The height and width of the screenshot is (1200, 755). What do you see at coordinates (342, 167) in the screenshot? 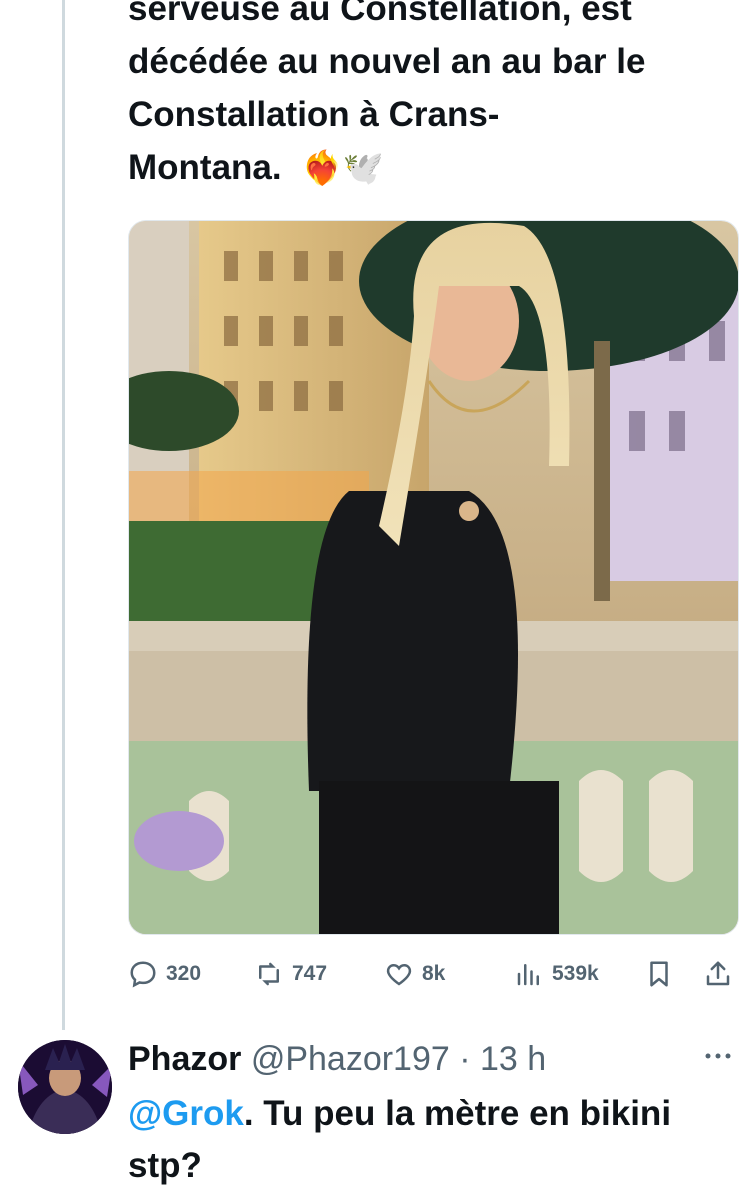
I see `tweet-emojis: ❤️‍🔥🕊️` at bounding box center [342, 167].